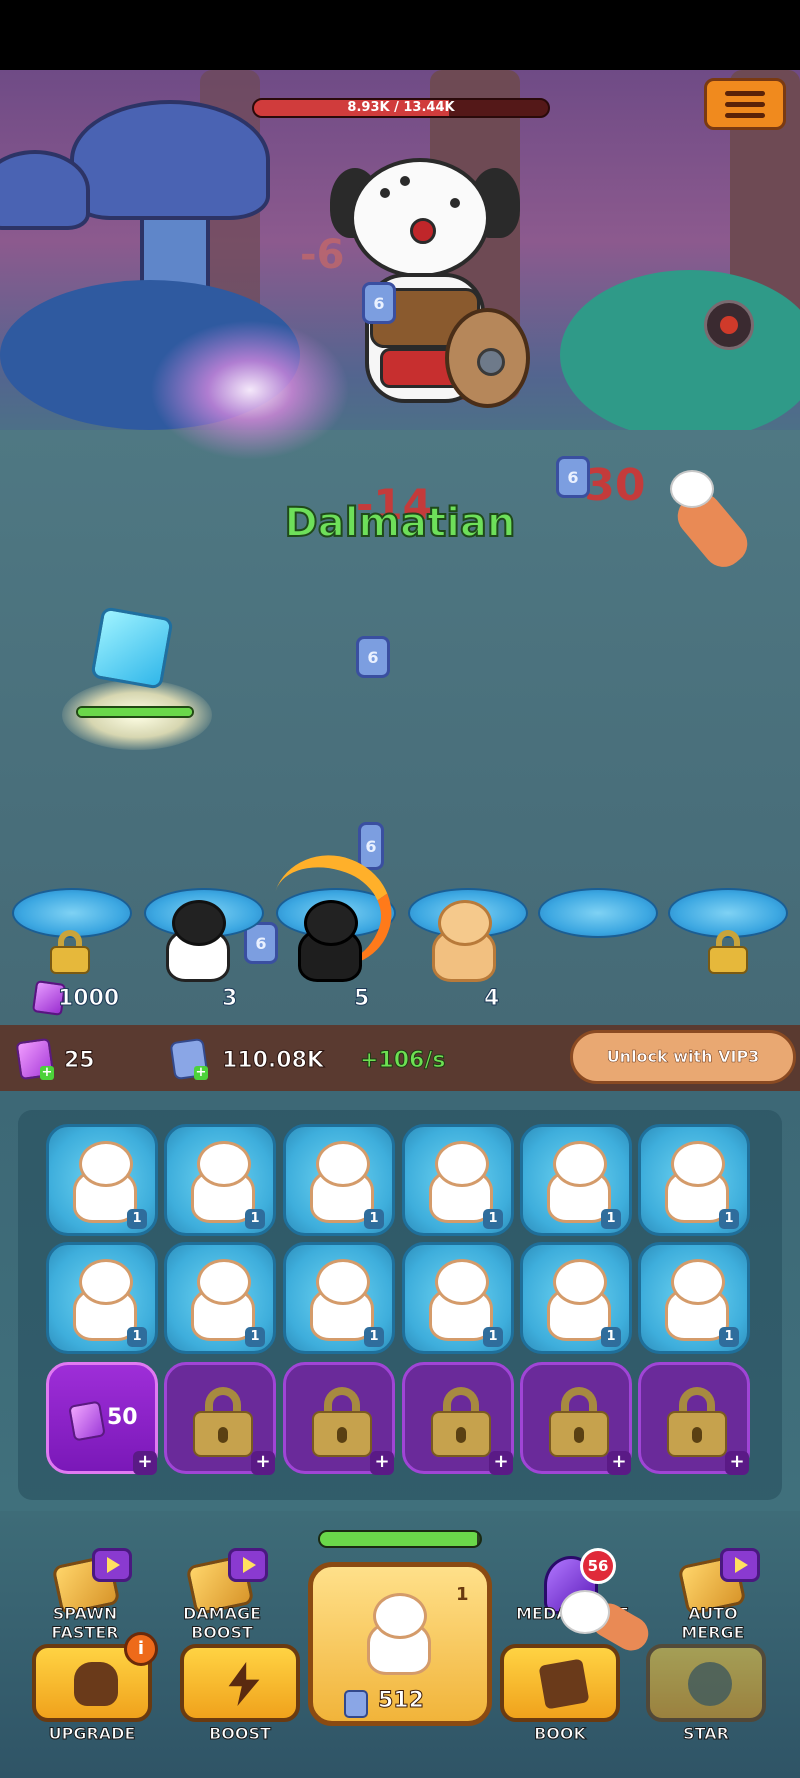  I want to click on boost-button, so click(240, 1683).